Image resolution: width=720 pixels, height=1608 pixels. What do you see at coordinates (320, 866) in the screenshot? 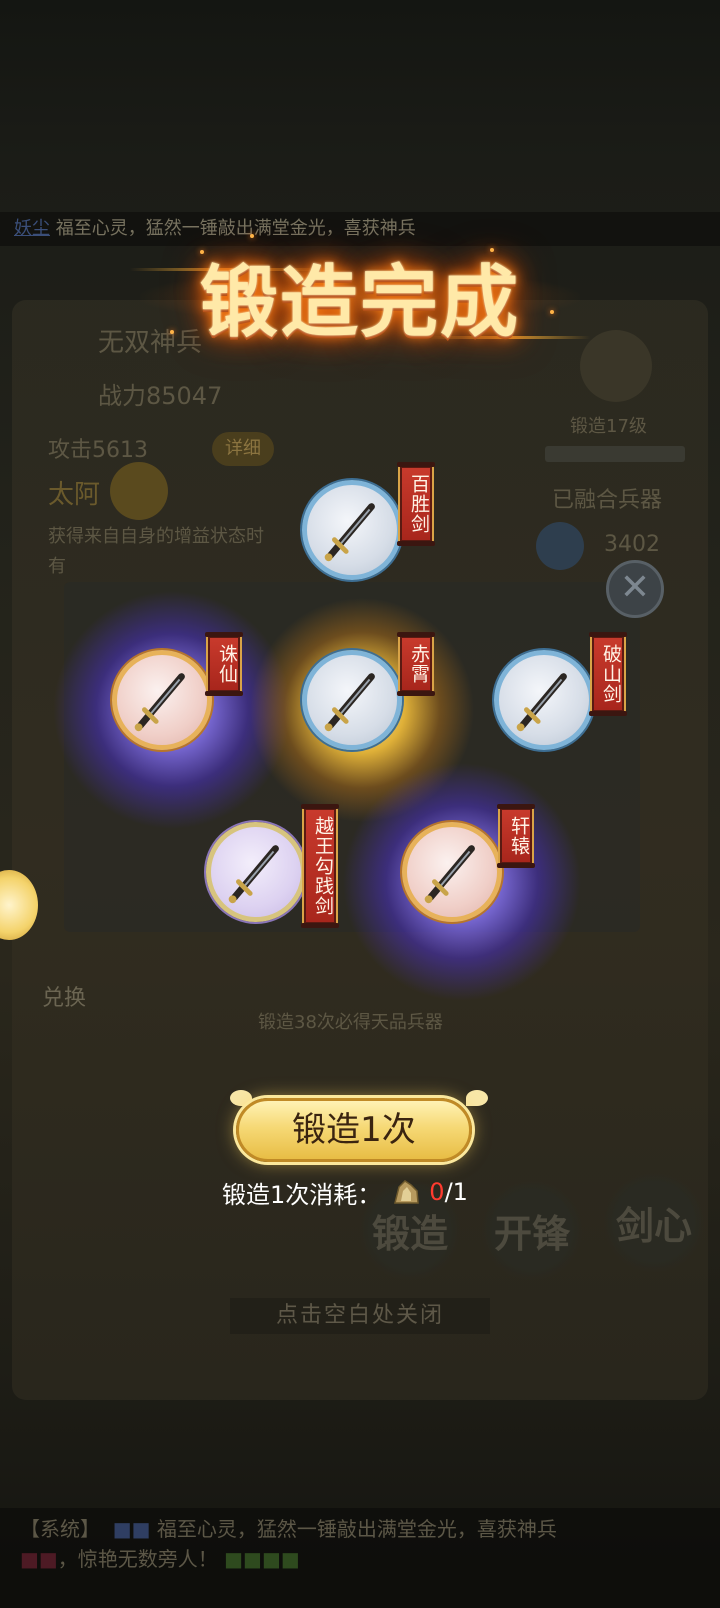
I see `reward-name-tag: 越王勾践剑` at bounding box center [320, 866].